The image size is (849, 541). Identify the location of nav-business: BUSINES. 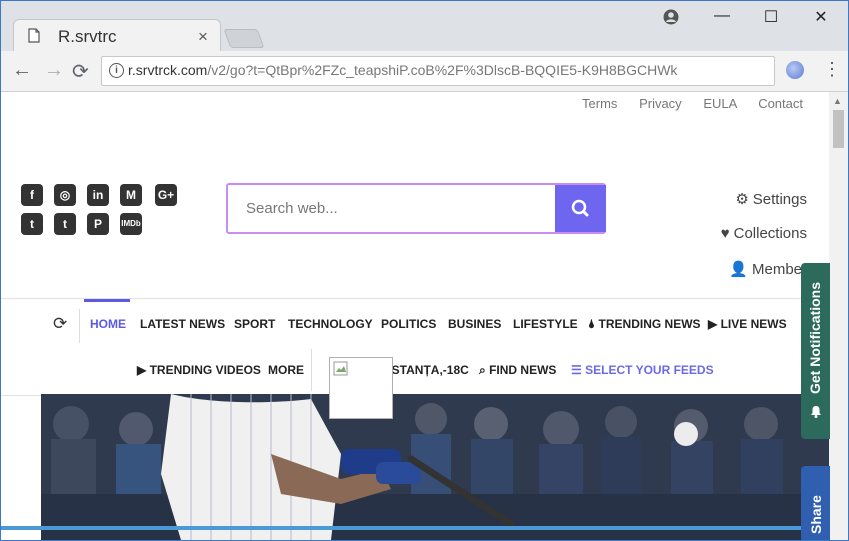
(474, 324).